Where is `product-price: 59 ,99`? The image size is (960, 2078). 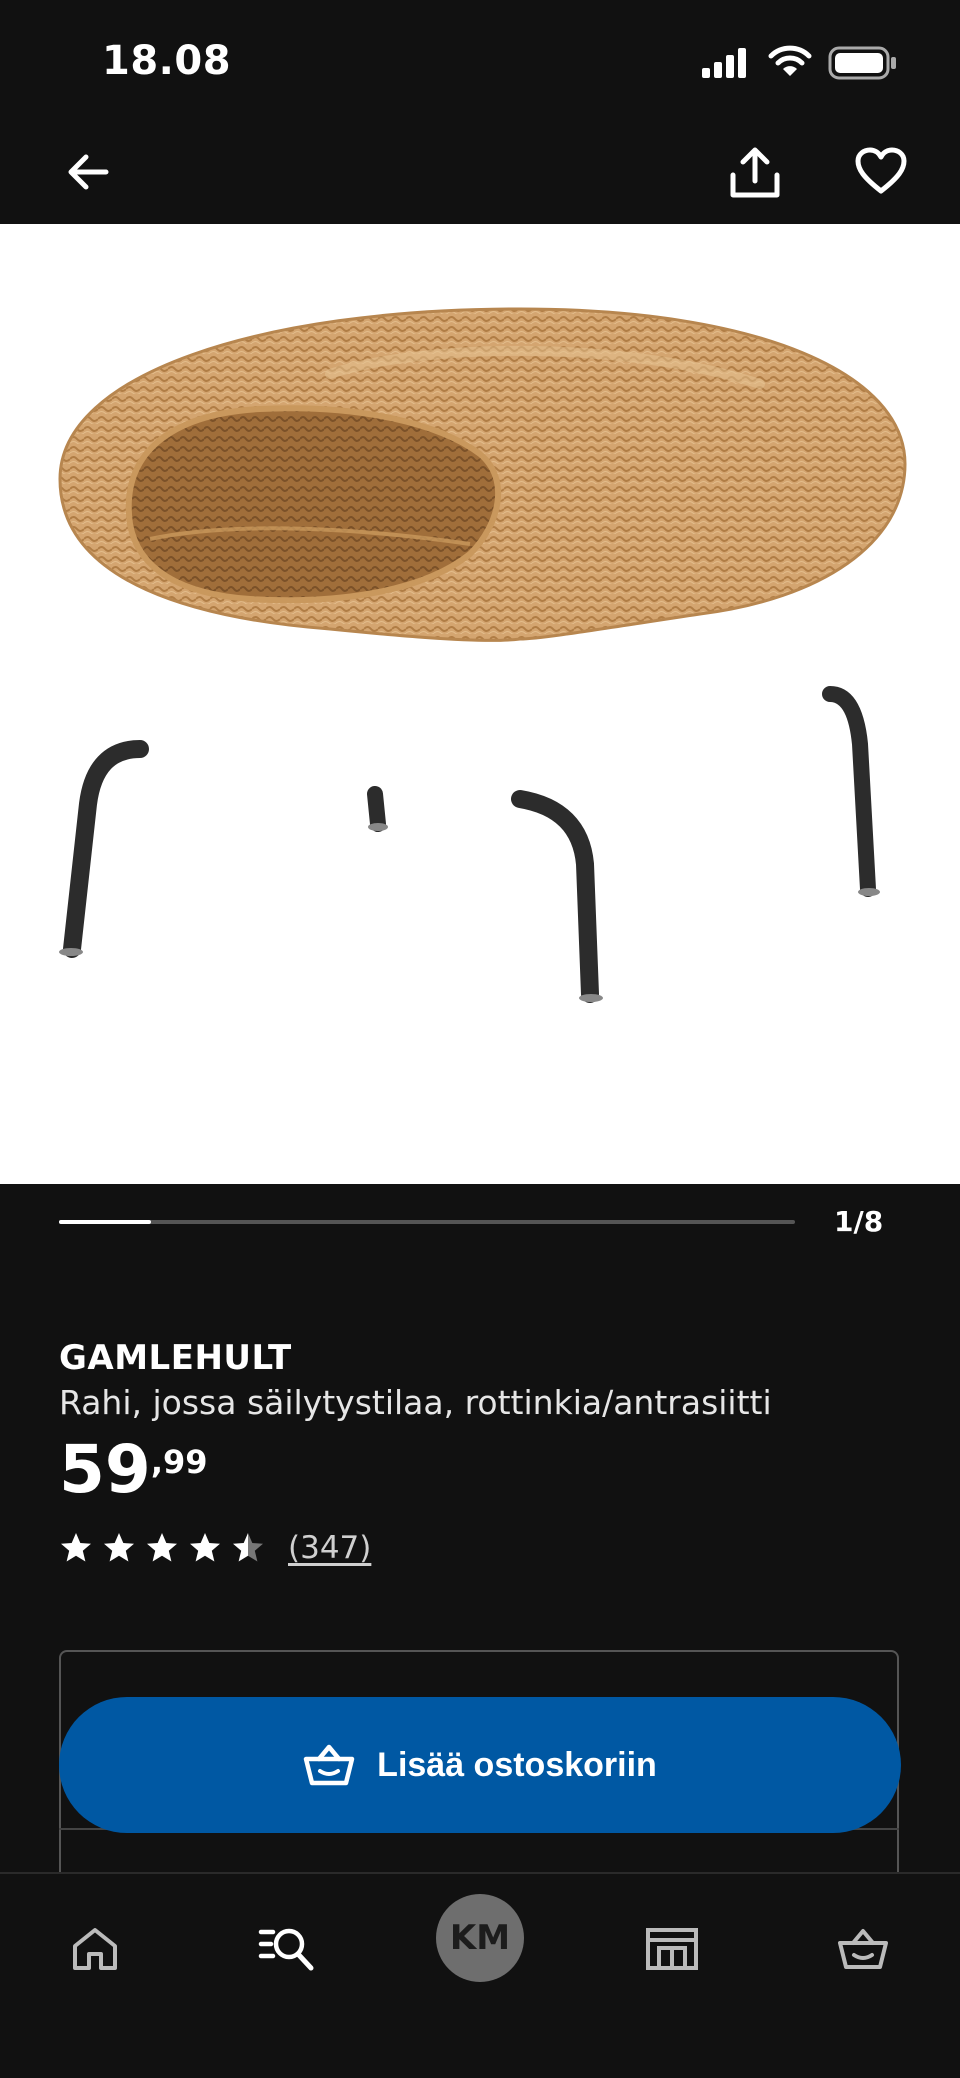
product-price: 59 ,99 is located at coordinates (133, 1470).